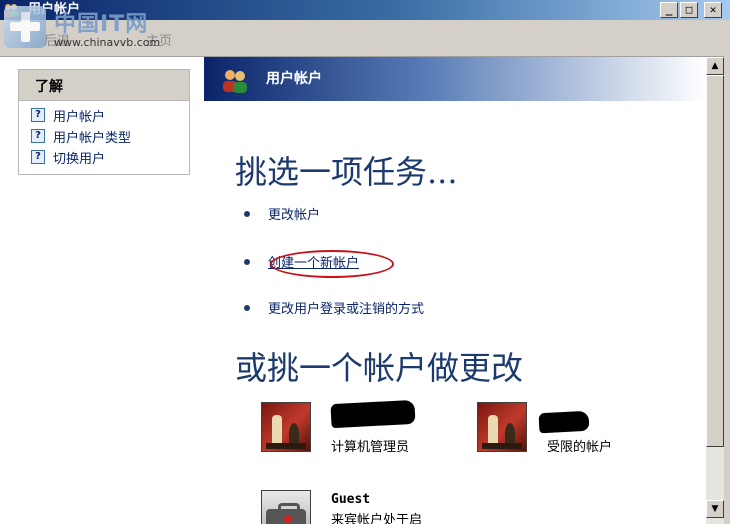  What do you see at coordinates (294, 79) in the screenshot?
I see `page-title: 用户帐户` at bounding box center [294, 79].